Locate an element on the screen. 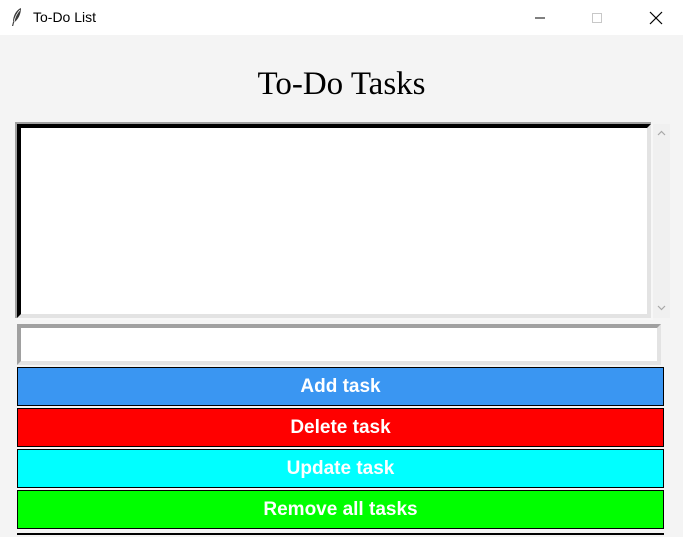  maximize-icon is located at coordinates (597, 17).